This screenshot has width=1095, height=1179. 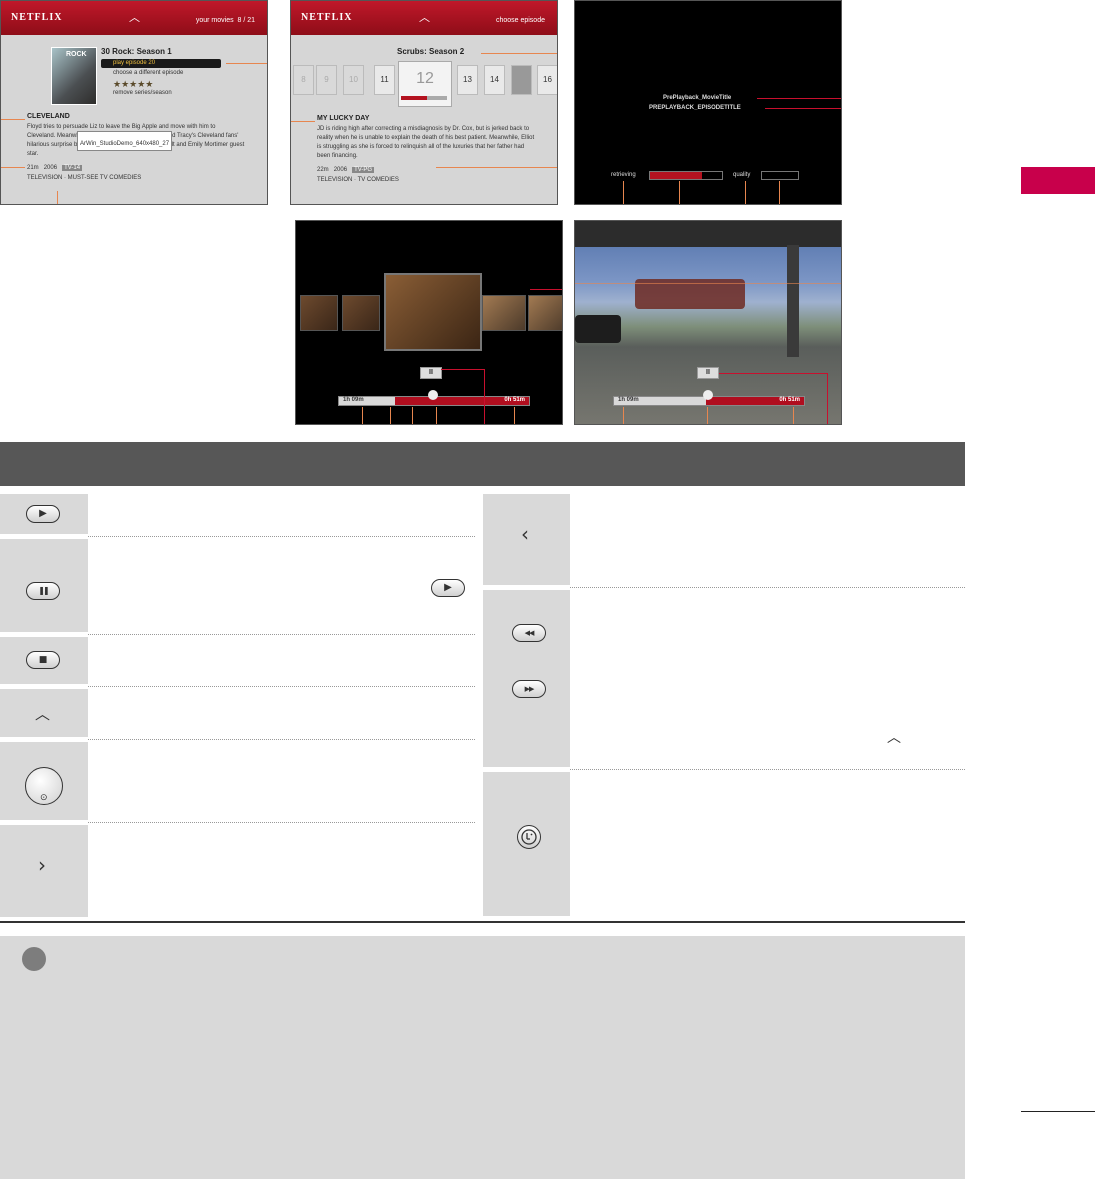 I want to click on icon-cell-pause: ❚❚, so click(x=44, y=585).